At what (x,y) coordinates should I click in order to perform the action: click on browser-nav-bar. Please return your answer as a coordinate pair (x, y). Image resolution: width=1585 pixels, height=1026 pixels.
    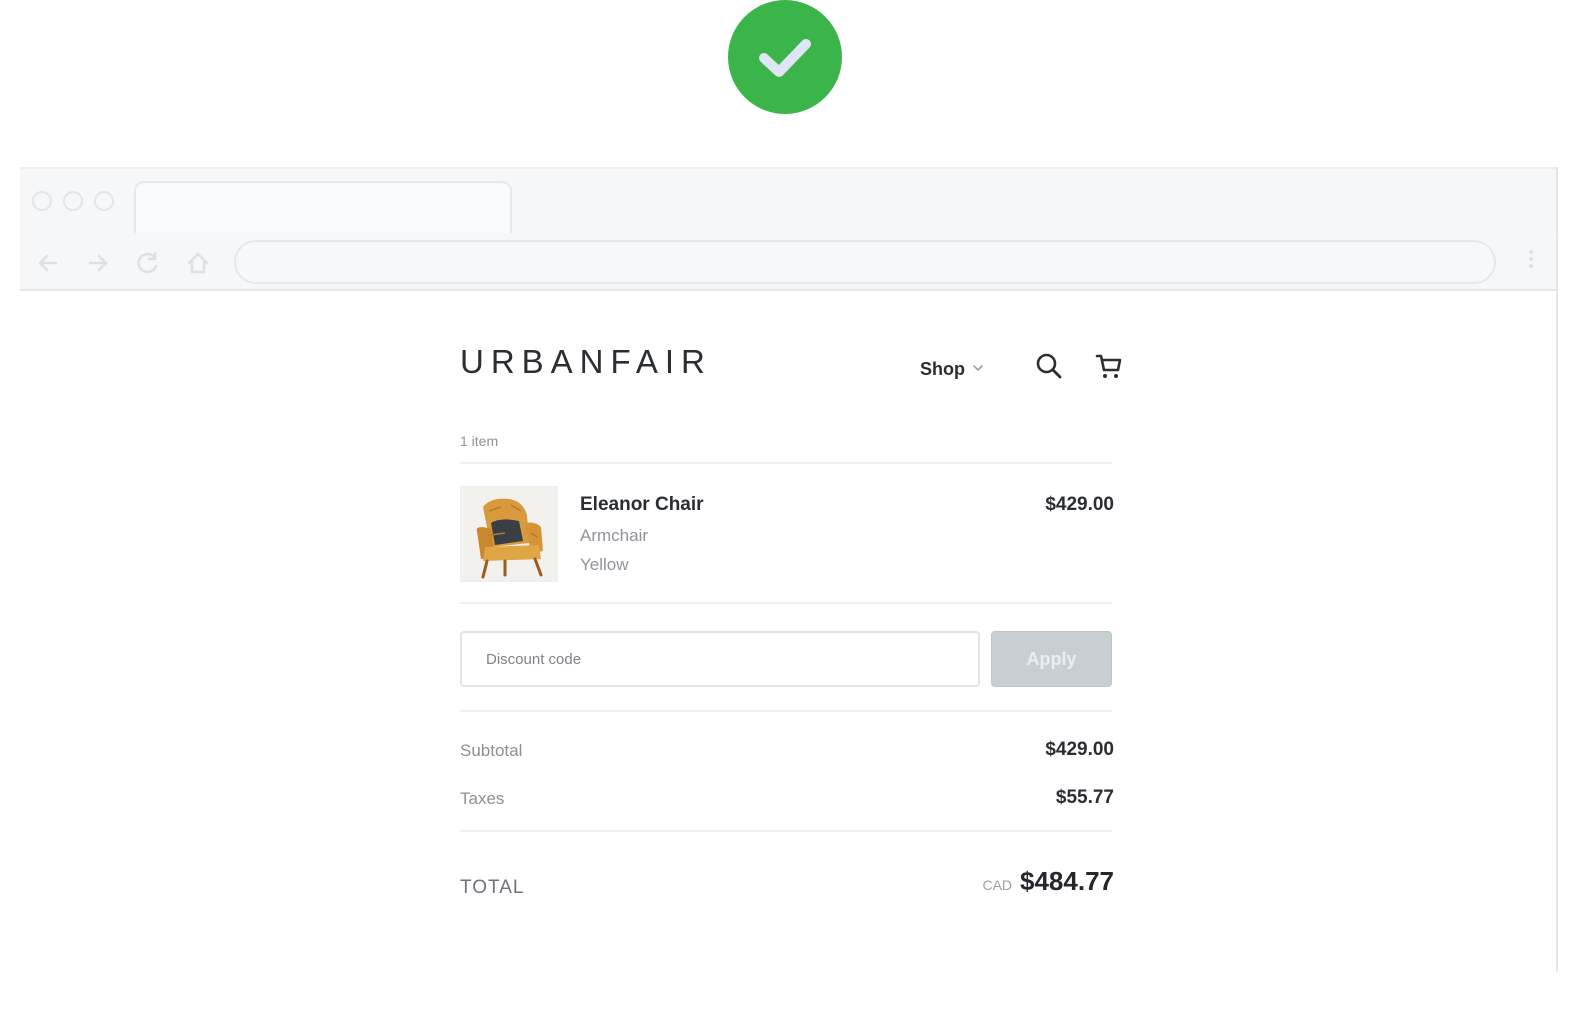
    Looking at the image, I should click on (788, 262).